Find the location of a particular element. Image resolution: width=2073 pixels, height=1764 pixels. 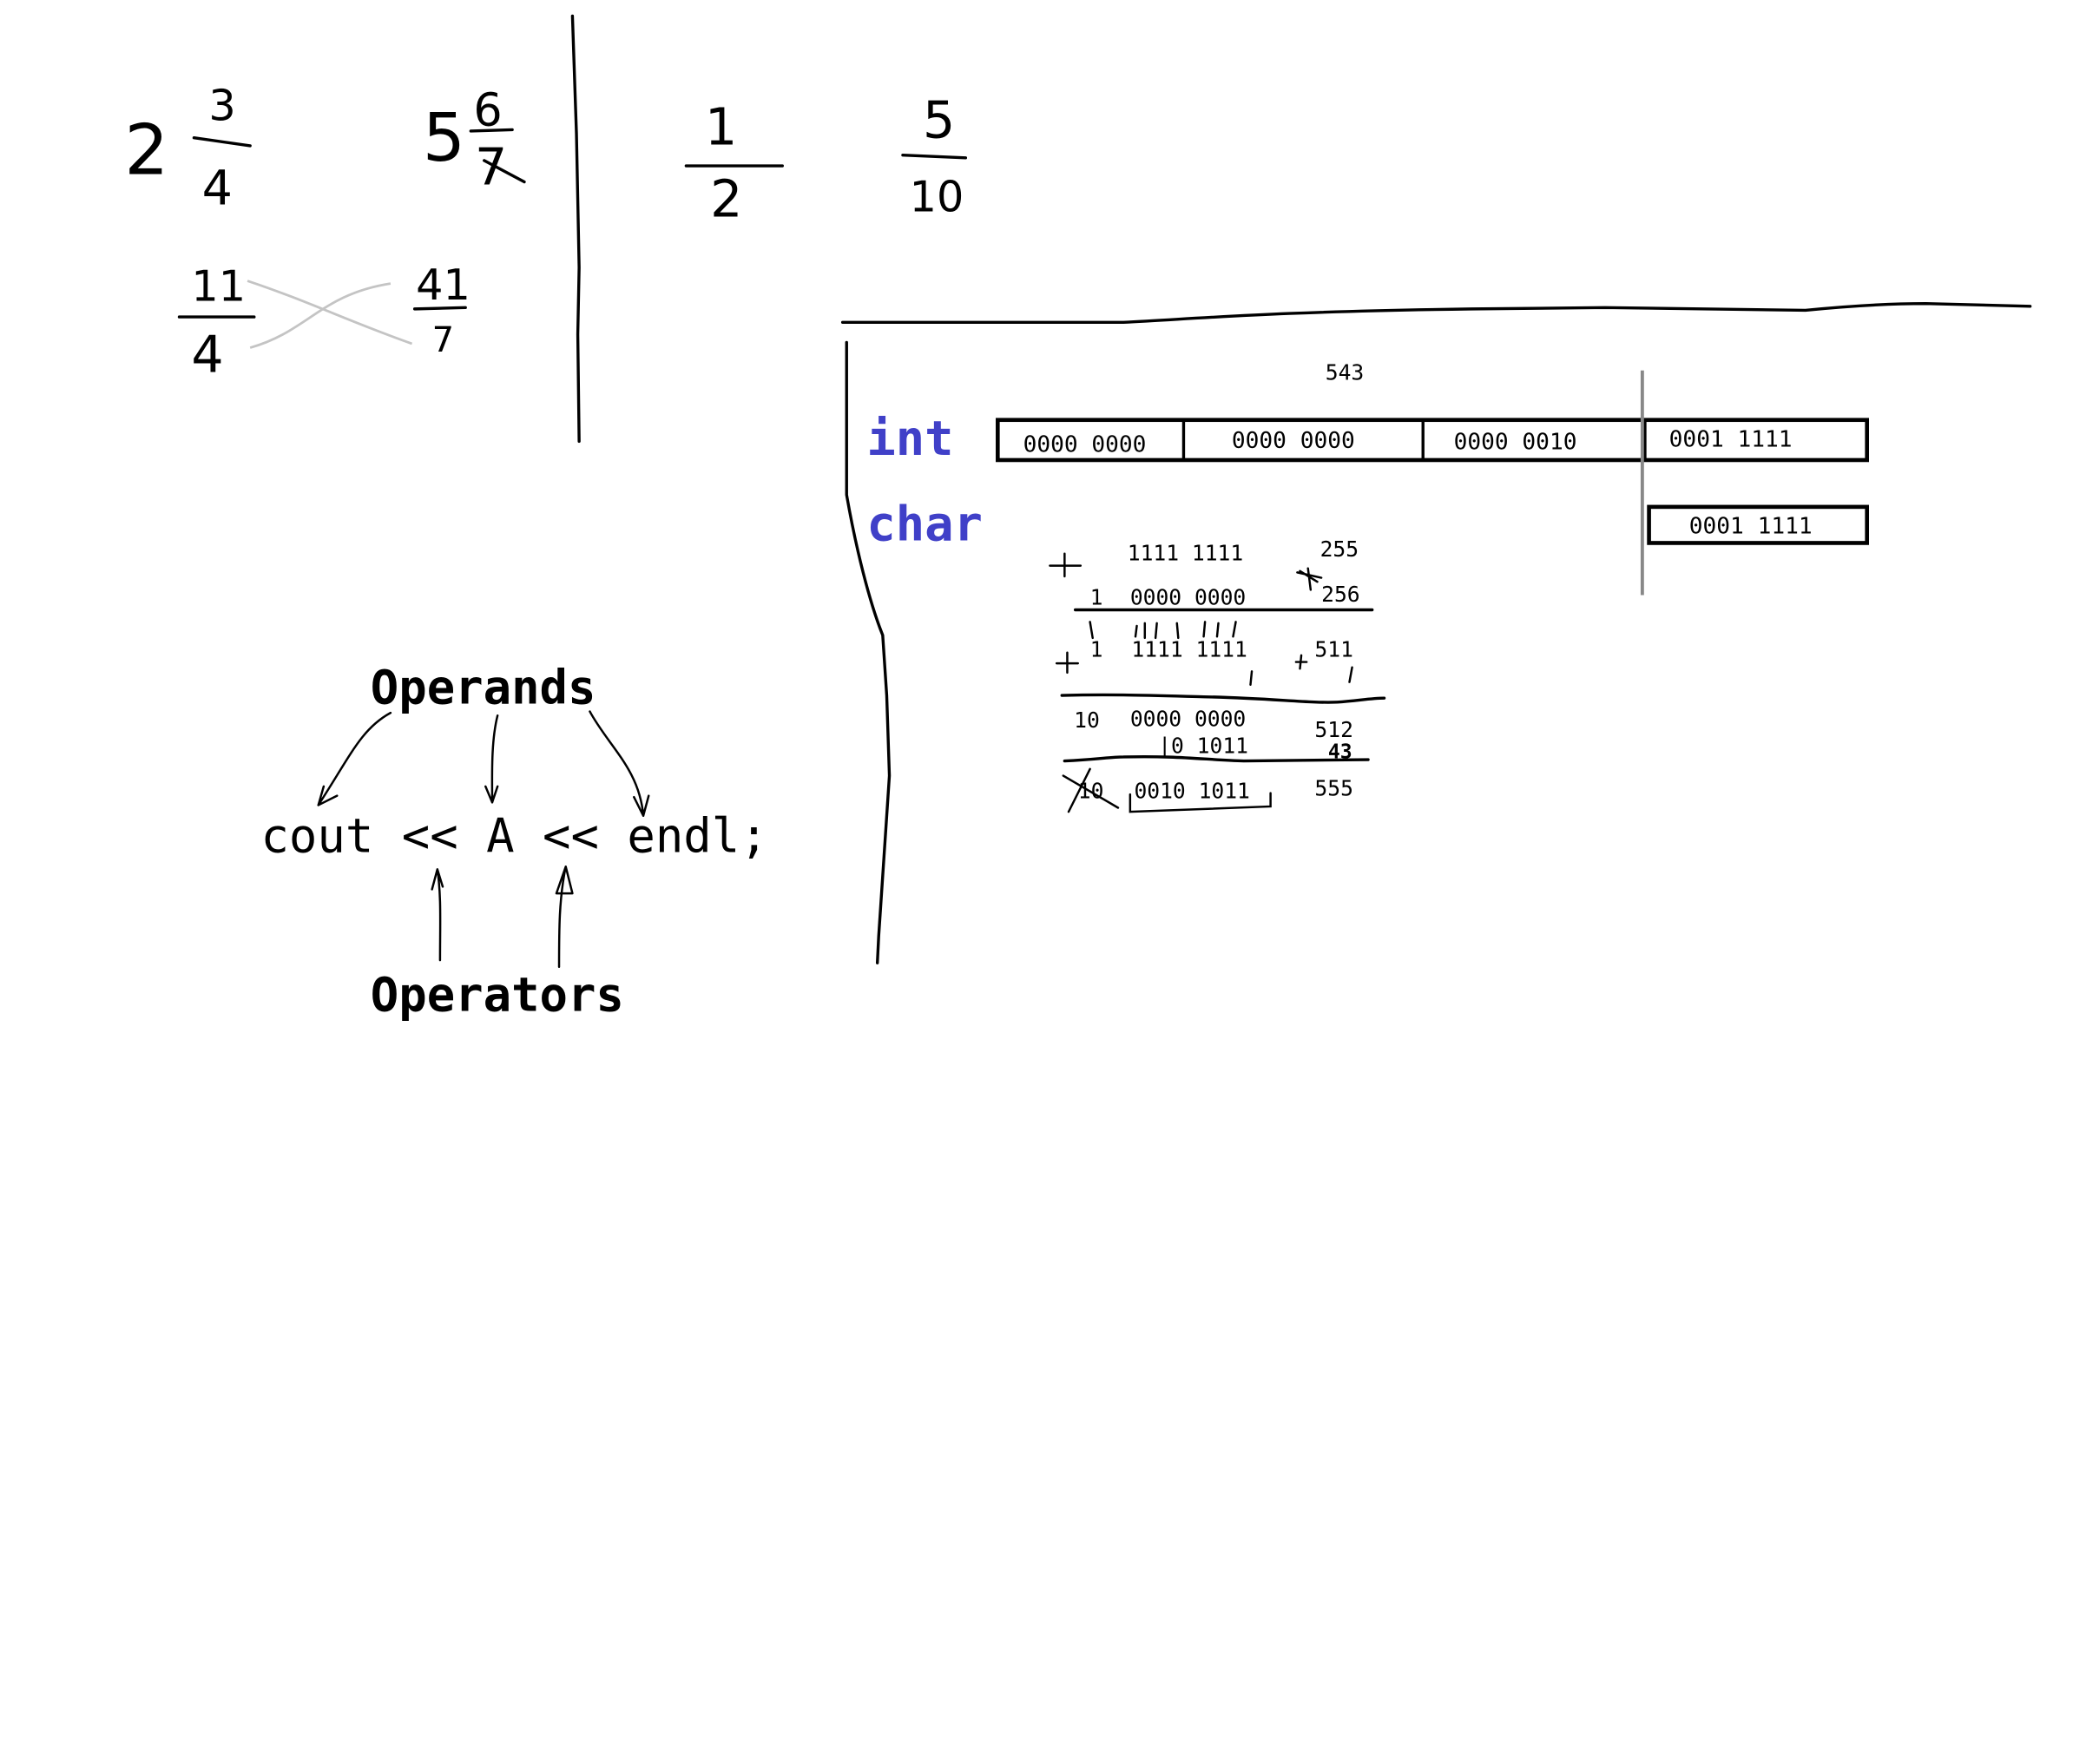

denominator: 10 is located at coordinates (937, 196).